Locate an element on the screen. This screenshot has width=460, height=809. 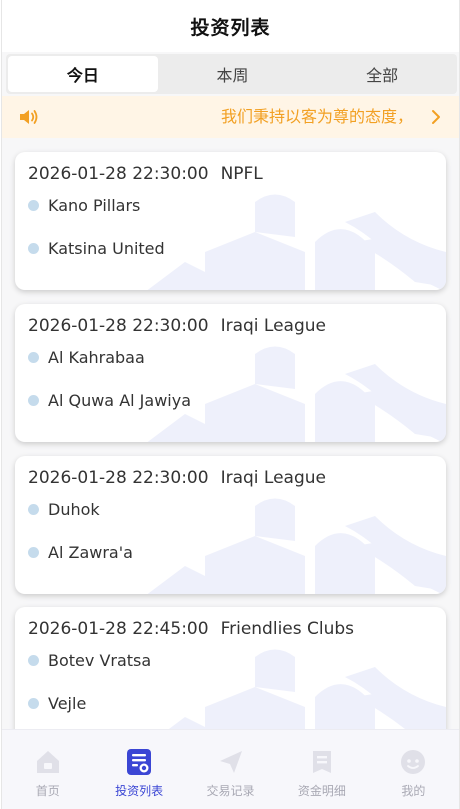
tab-all: 全部 is located at coordinates (382, 74).